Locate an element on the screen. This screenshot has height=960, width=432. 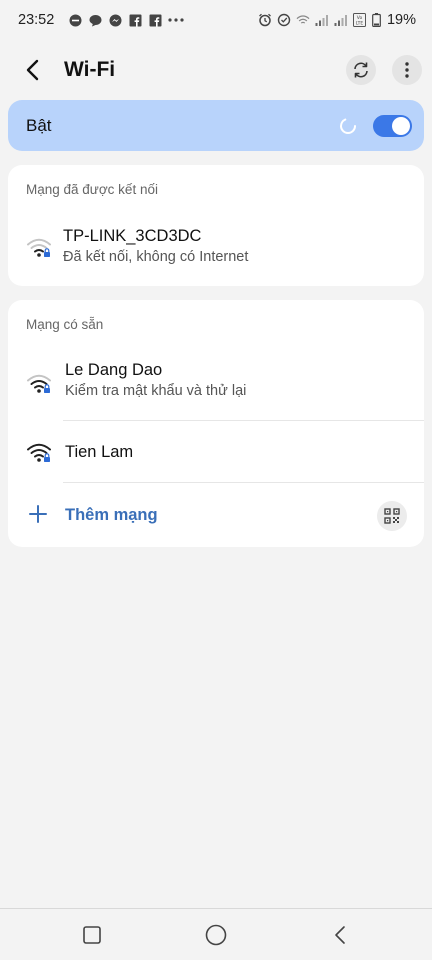
add-network-label: Thêm mạng is located at coordinates (111, 515).